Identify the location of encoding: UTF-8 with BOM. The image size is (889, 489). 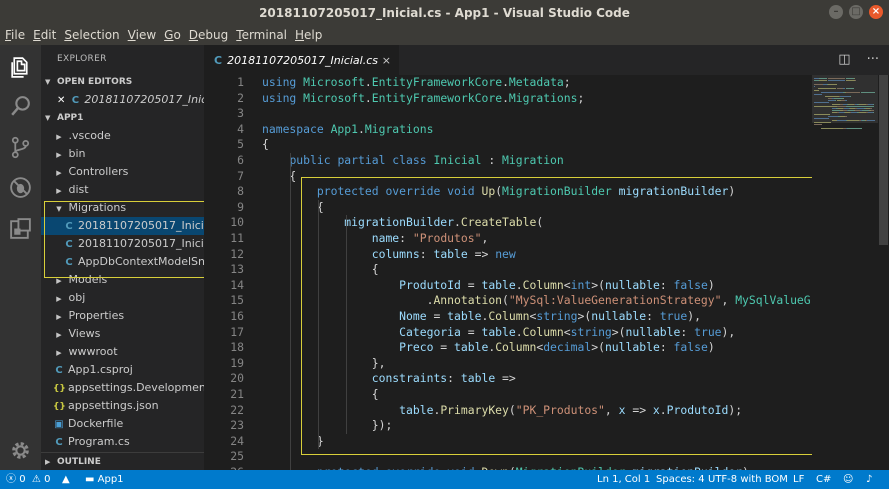
(748, 479).